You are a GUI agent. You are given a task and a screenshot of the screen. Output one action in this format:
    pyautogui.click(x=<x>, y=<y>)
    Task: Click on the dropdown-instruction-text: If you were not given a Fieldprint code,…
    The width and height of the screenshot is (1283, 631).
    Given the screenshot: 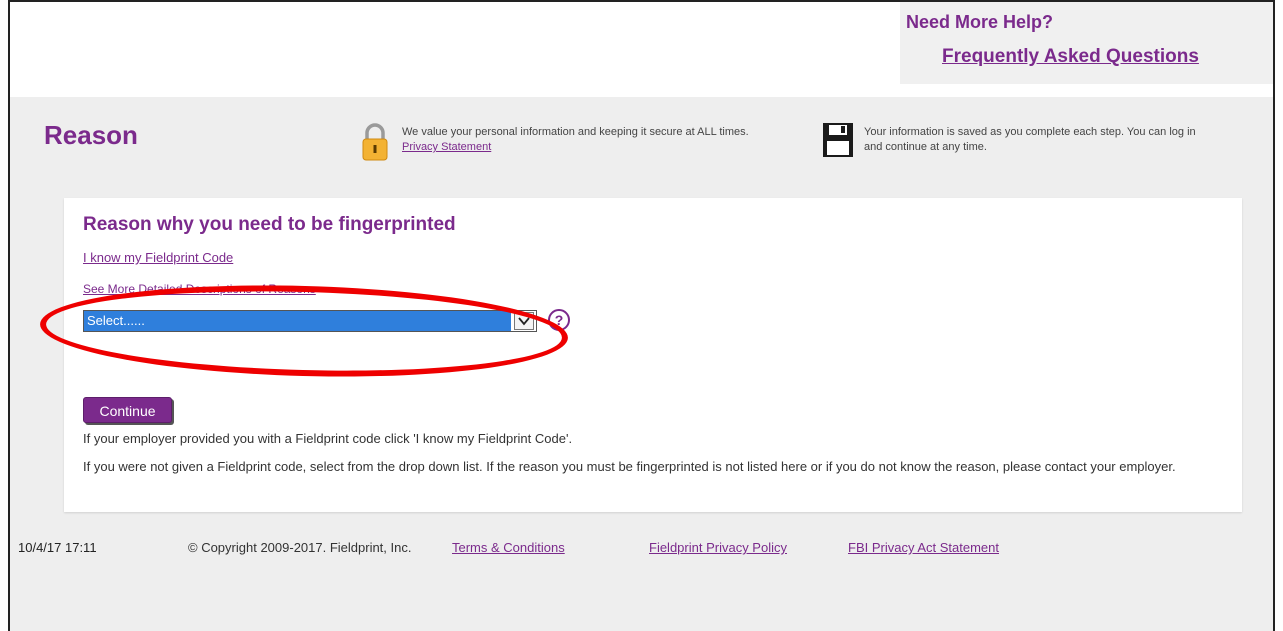 What is the action you would take?
    pyautogui.click(x=629, y=466)
    